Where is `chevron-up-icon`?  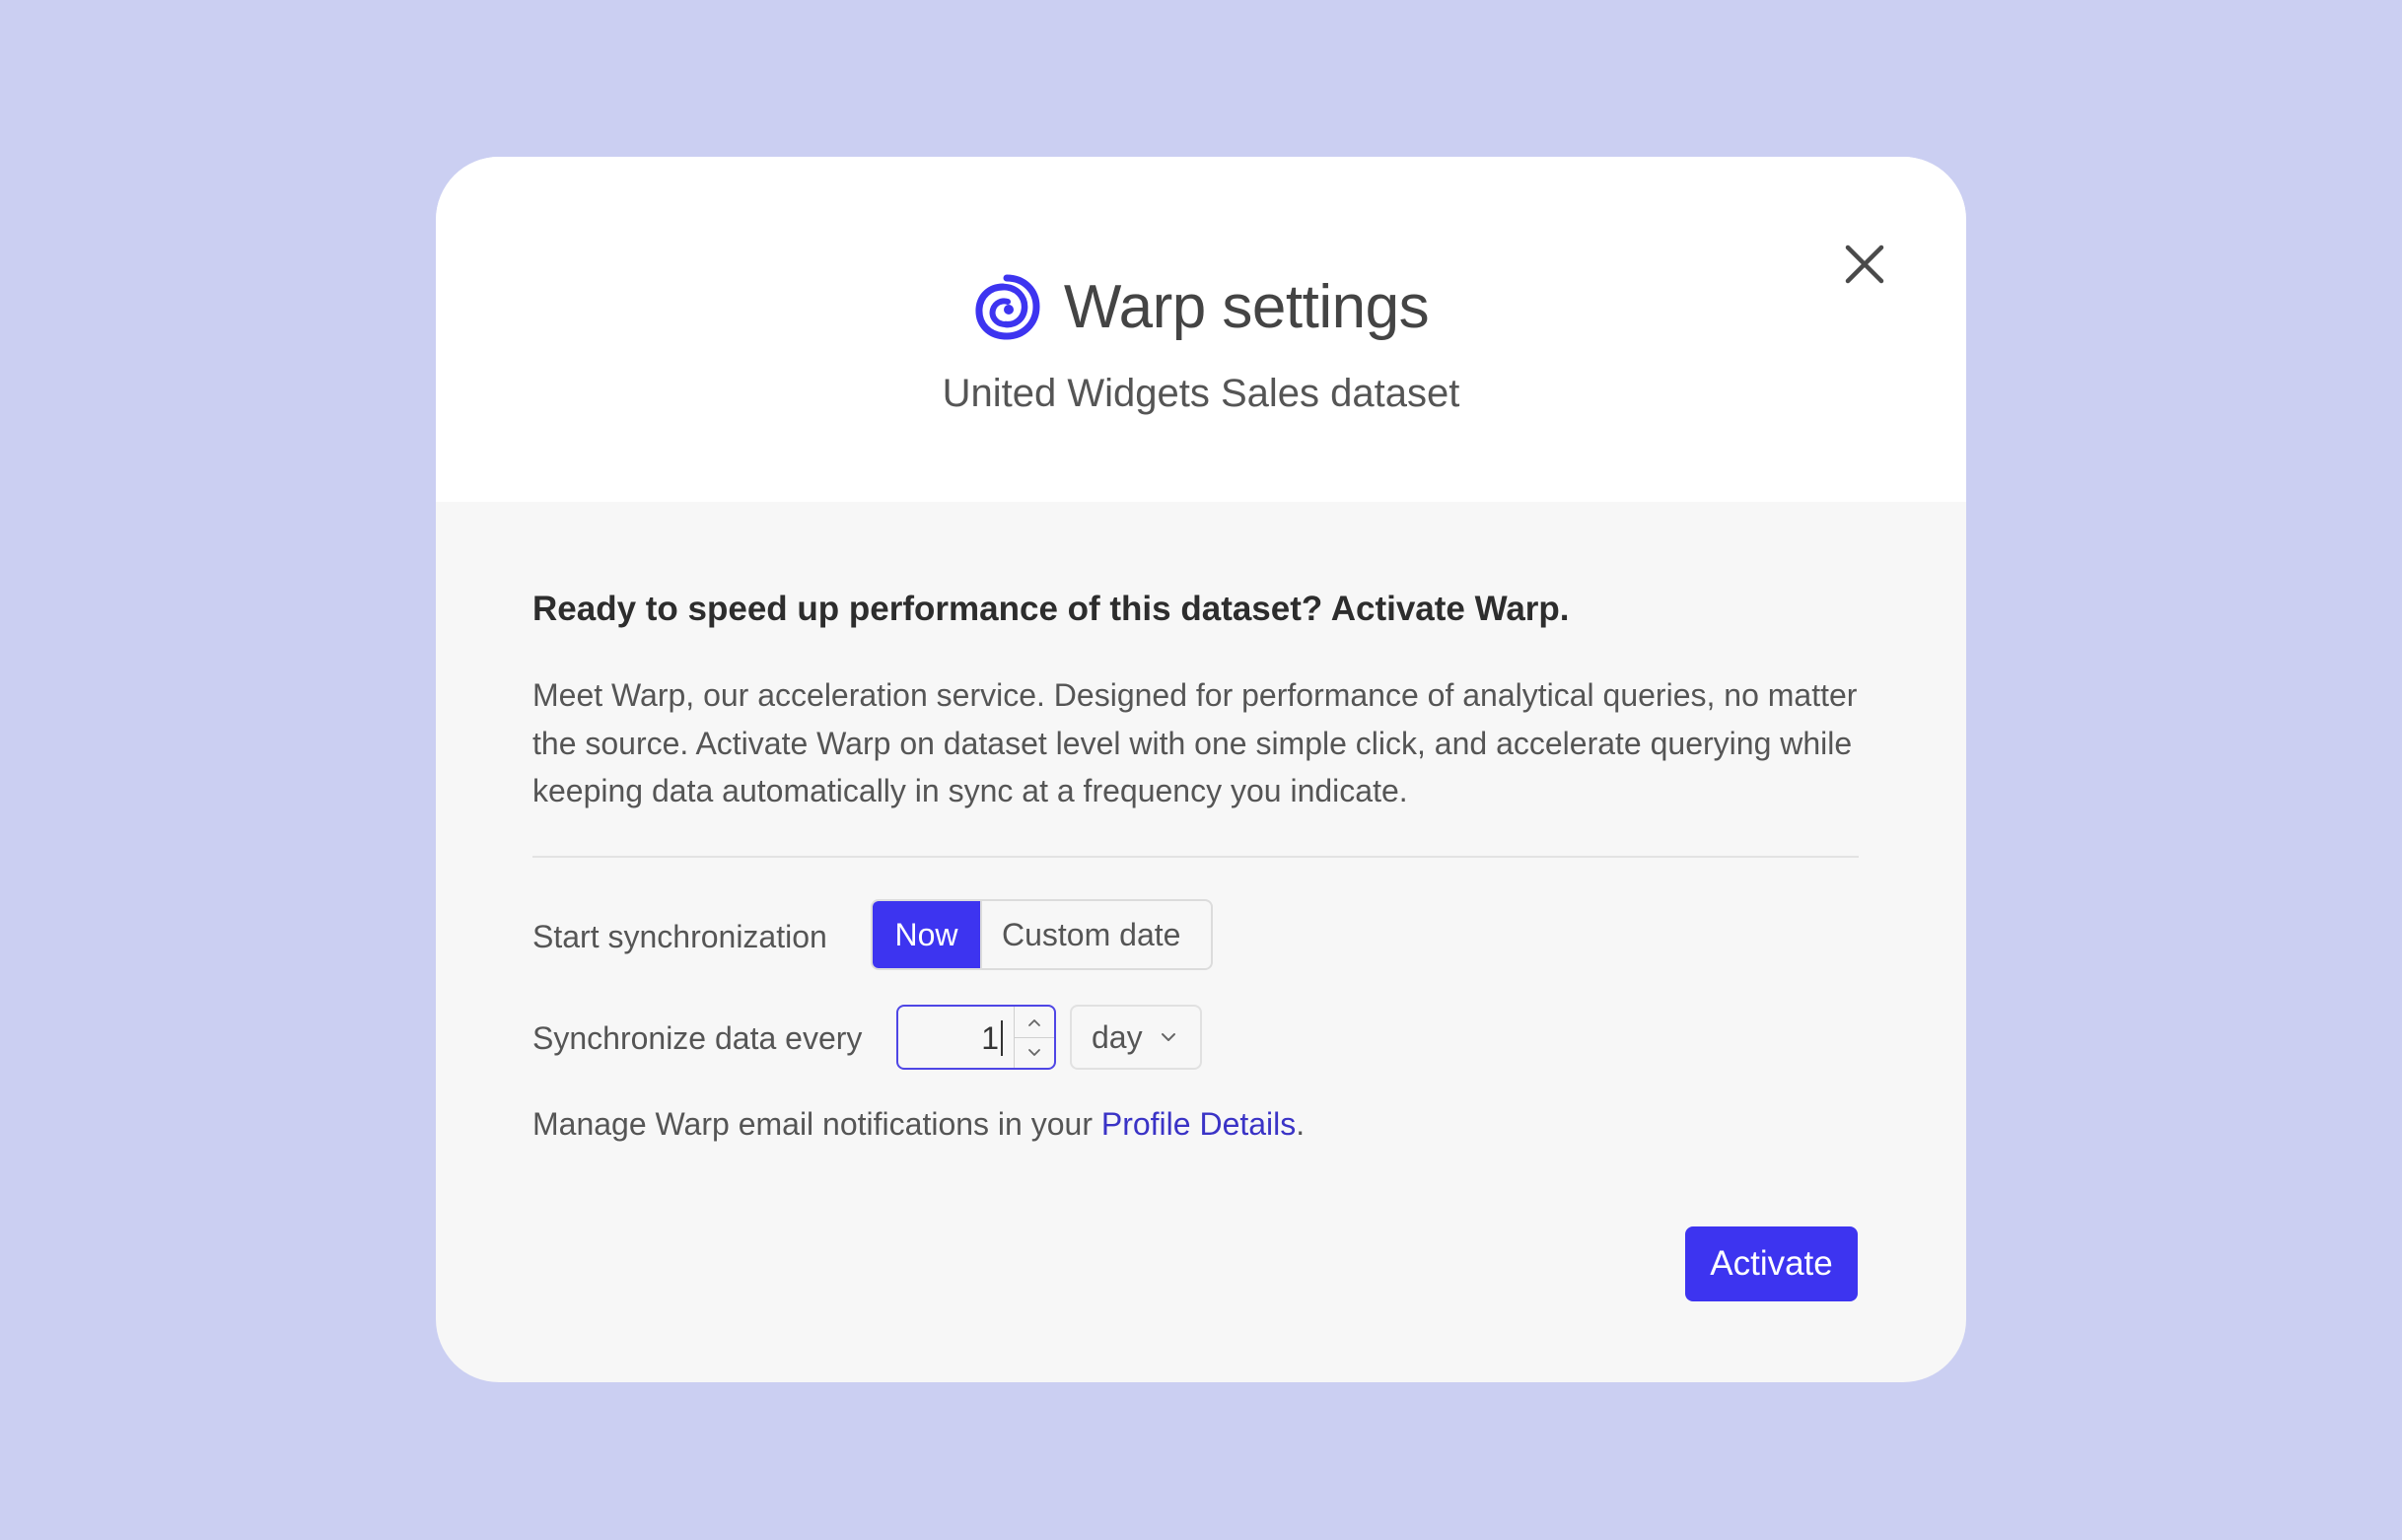 chevron-up-icon is located at coordinates (1034, 1022).